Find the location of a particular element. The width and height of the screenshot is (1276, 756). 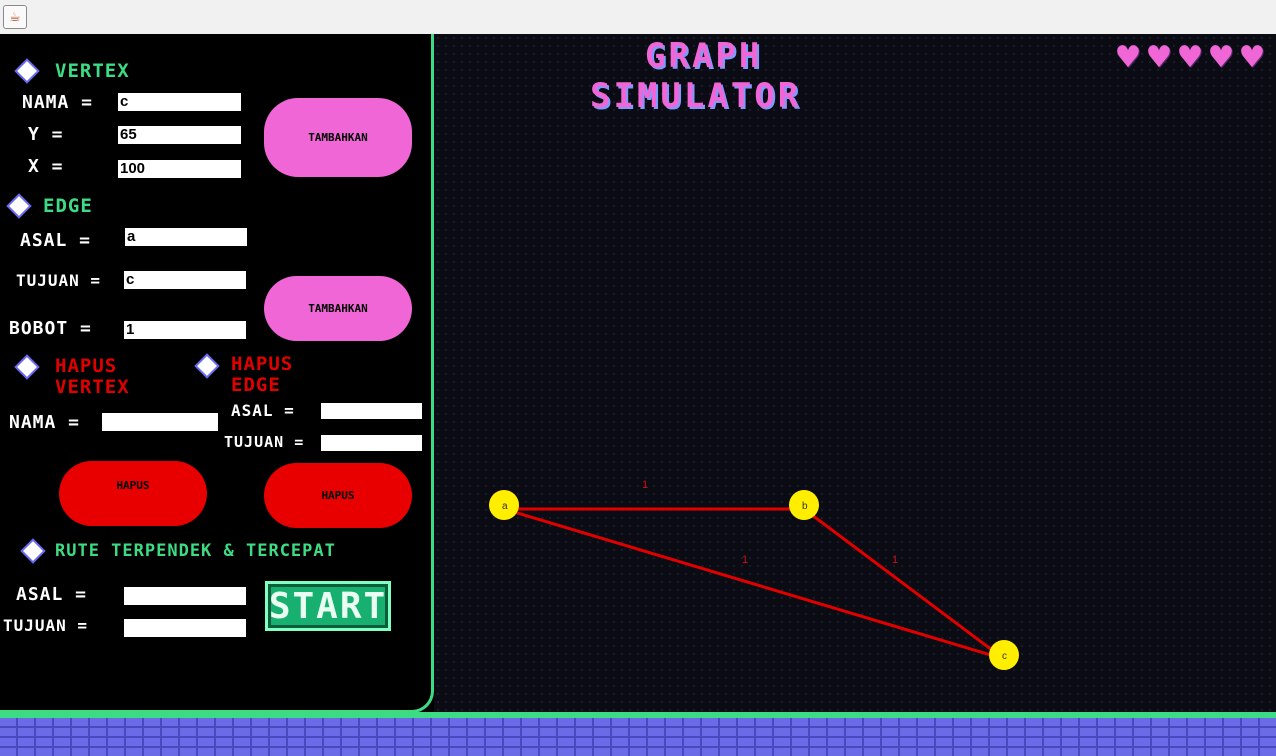

hapus-vertex-nama-label: NAMA = is located at coordinates (45, 422).